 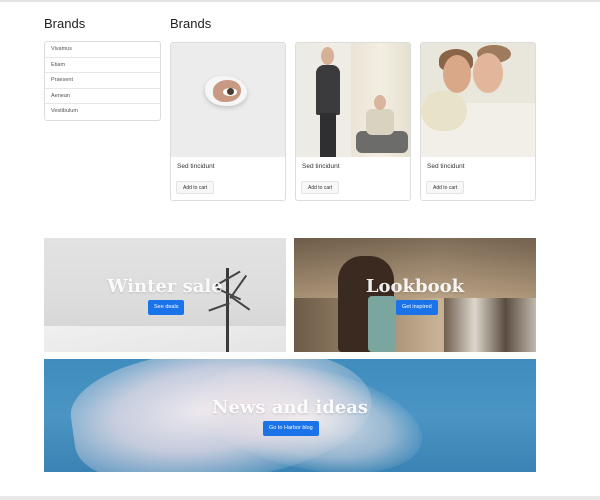 I want to click on sidebar-item-etiam: Etiam, so click(x=102, y=65).